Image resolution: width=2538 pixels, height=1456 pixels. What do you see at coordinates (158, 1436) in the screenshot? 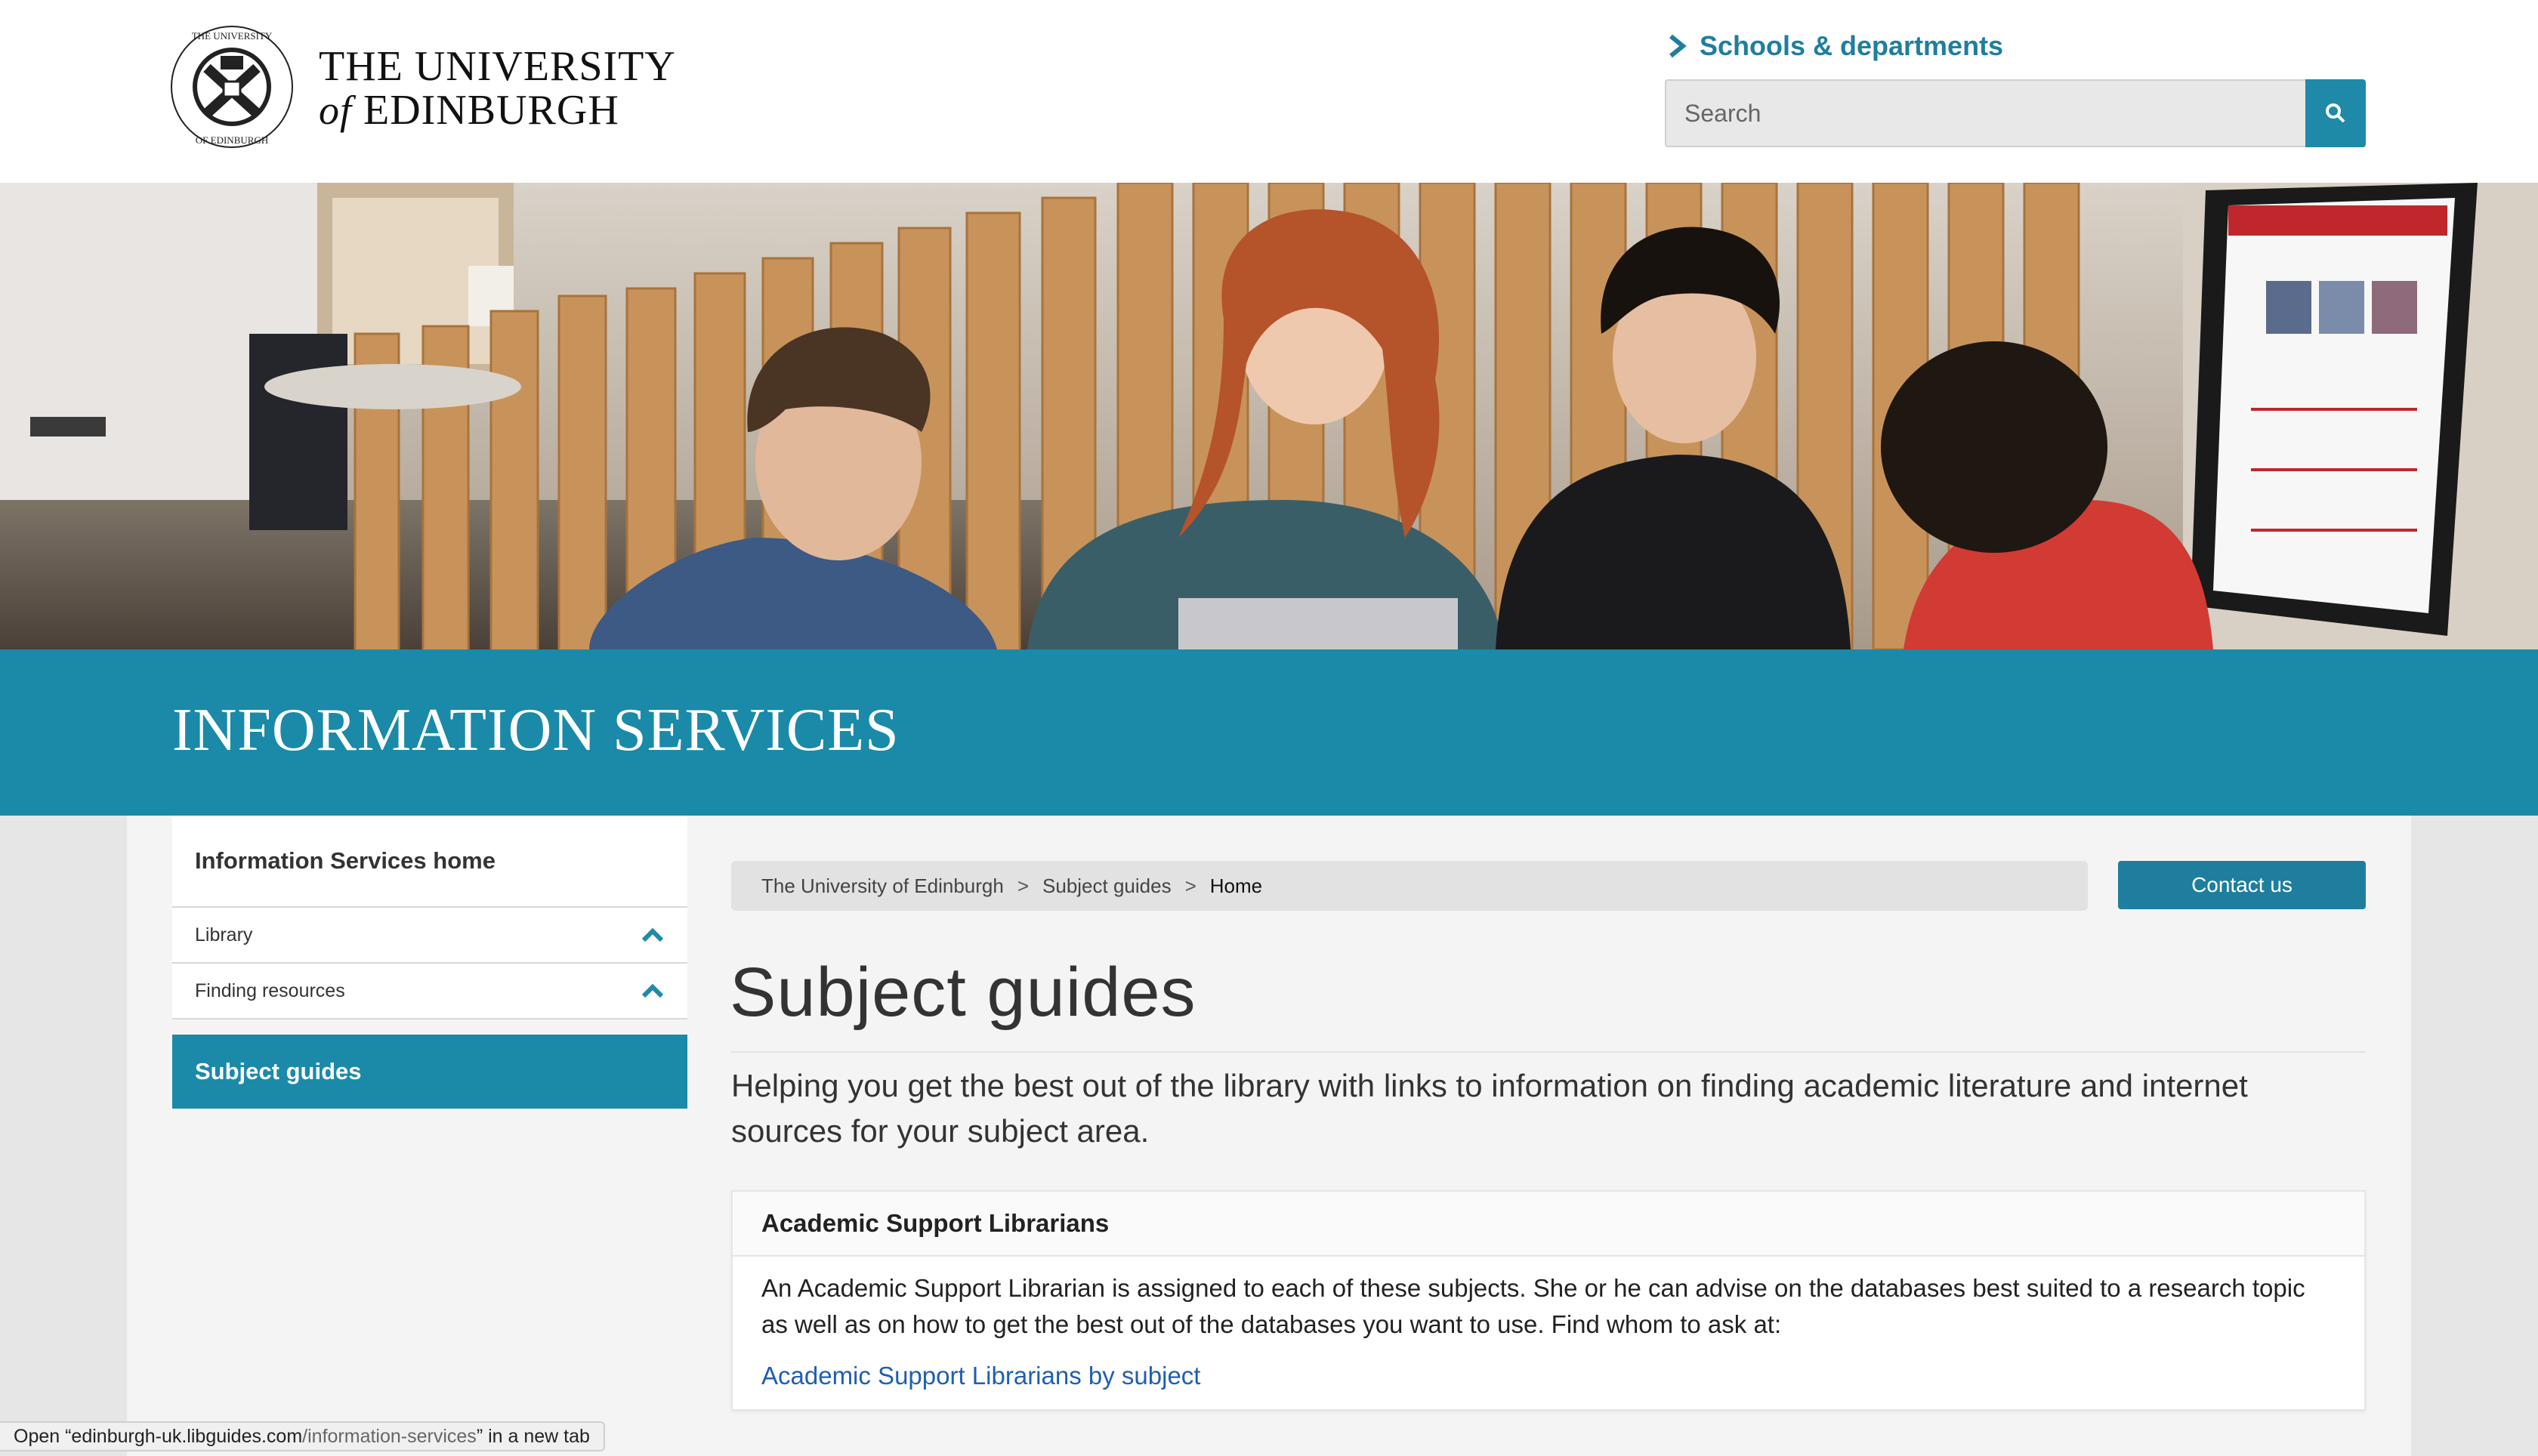
I see `status-url-prefix: Open “edinburgh-uk.libguides.com` at bounding box center [158, 1436].